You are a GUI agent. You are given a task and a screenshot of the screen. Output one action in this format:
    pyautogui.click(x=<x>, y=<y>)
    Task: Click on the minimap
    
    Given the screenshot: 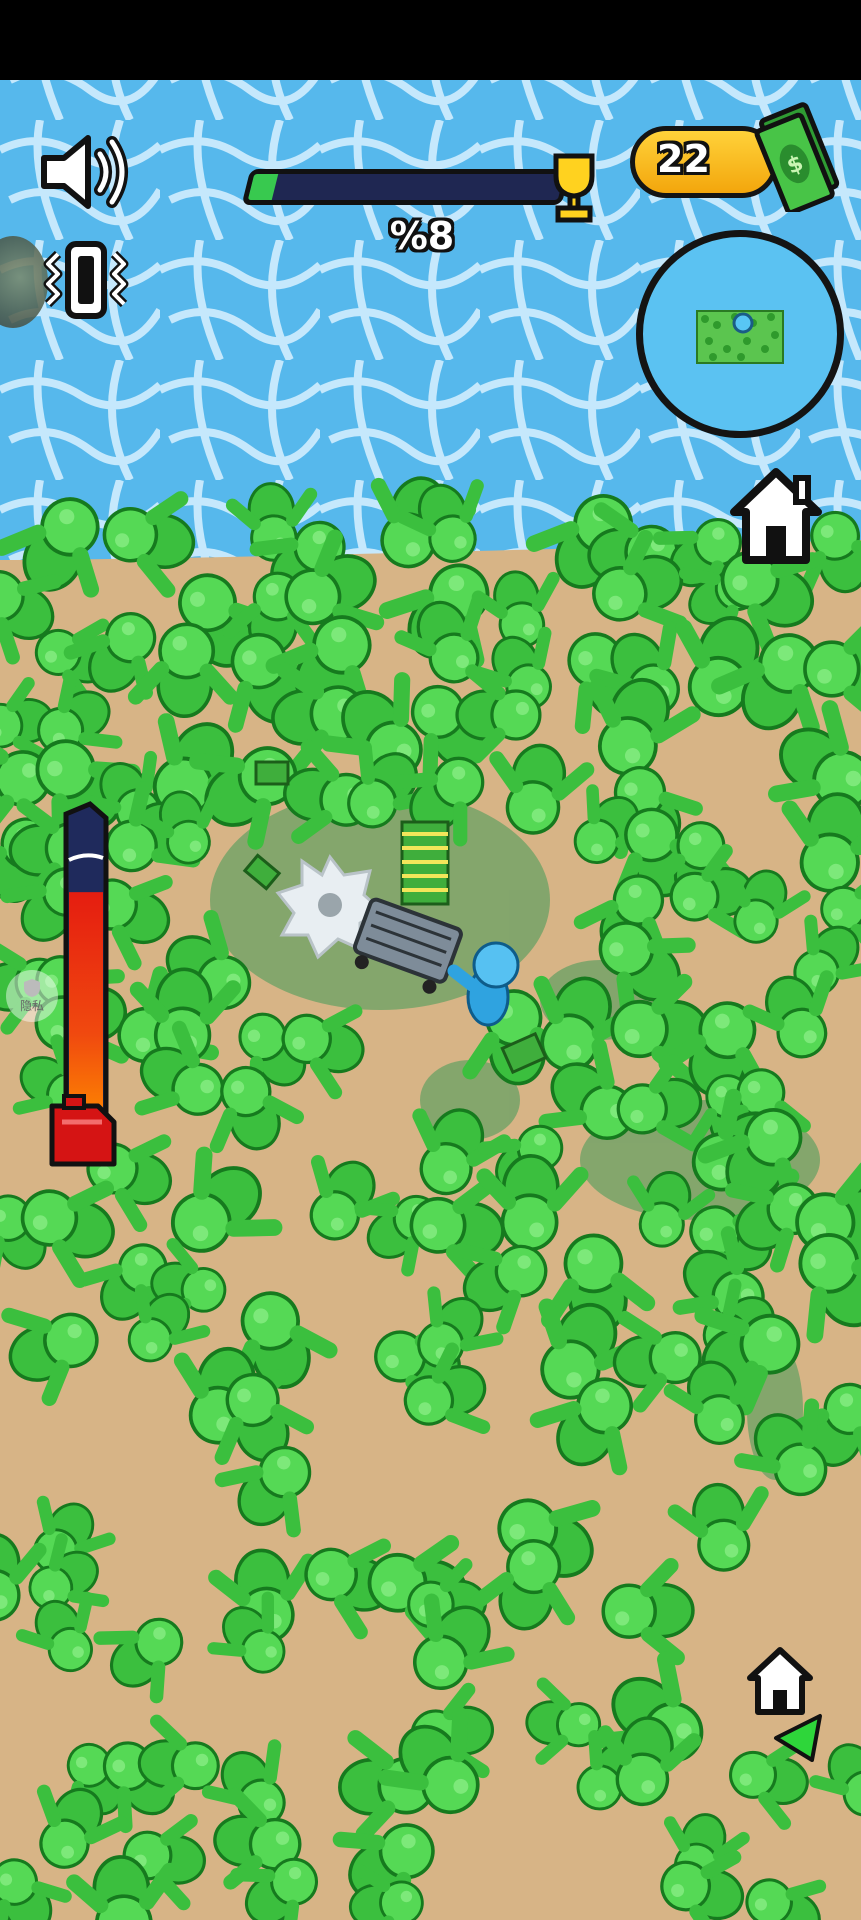 What is the action you would take?
    pyautogui.click(x=740, y=334)
    